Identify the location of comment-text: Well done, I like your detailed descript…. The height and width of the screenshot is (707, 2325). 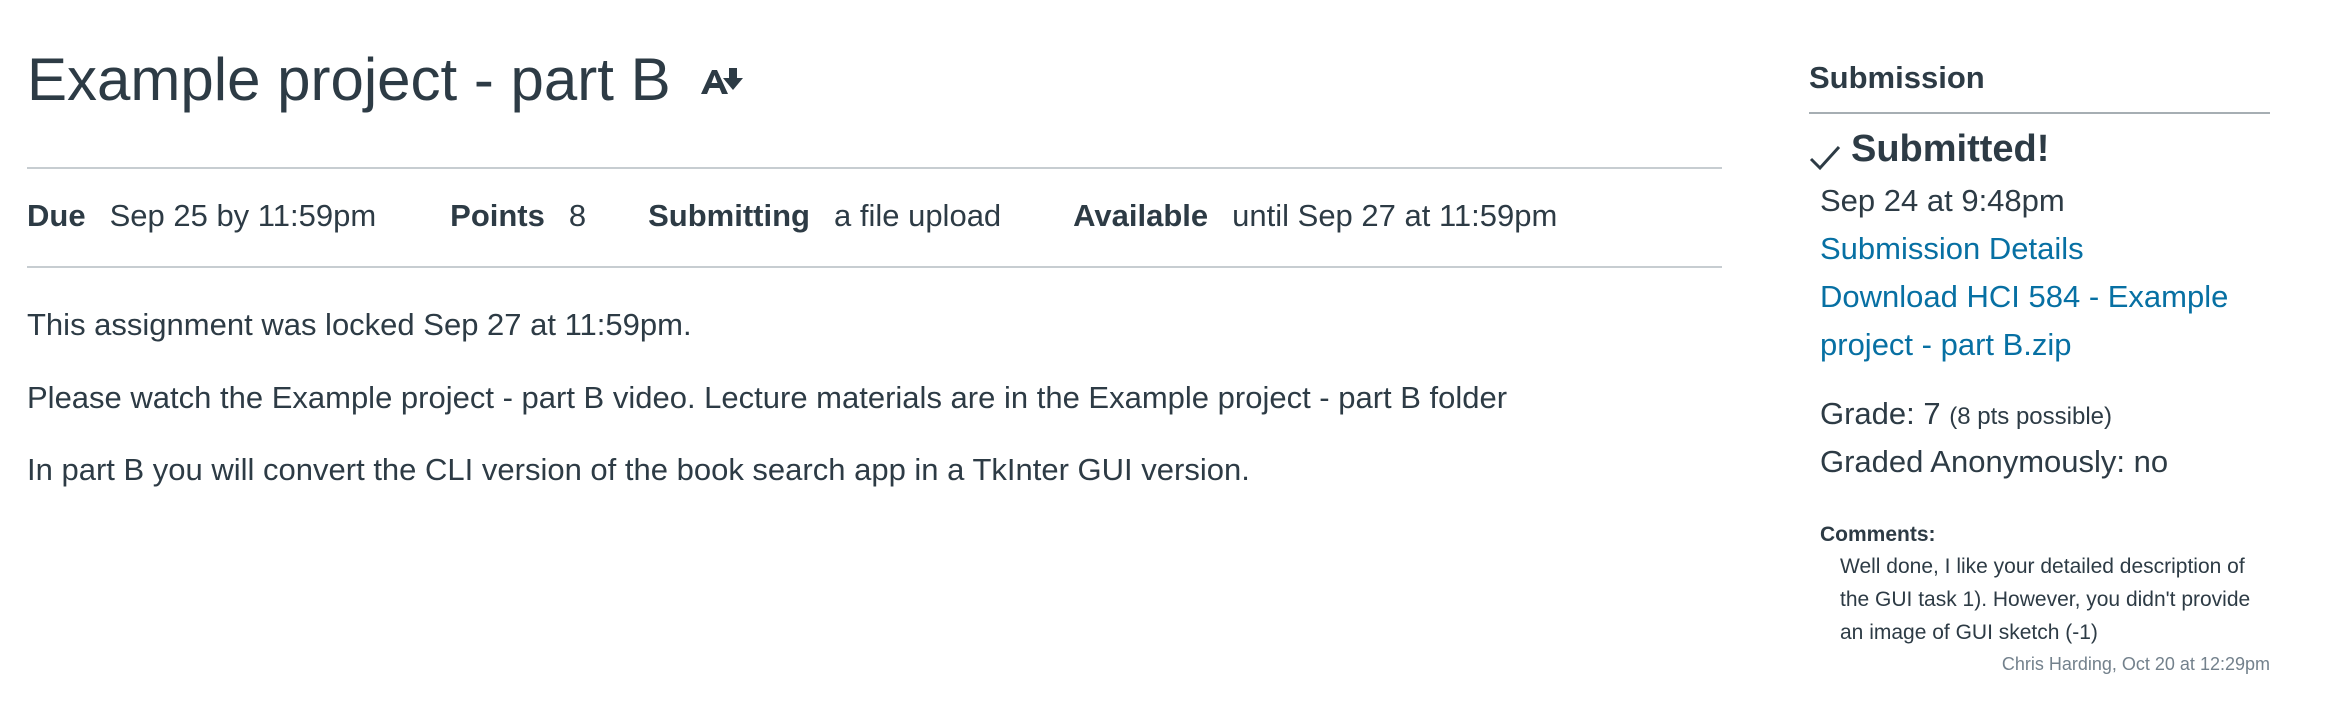
(2045, 599).